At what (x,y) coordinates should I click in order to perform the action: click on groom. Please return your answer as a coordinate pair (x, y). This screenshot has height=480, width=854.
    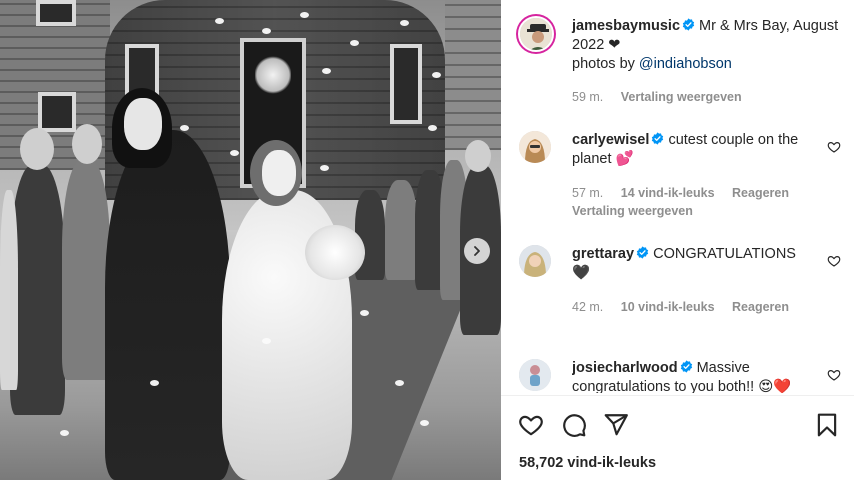
    Looking at the image, I should click on (167, 305).